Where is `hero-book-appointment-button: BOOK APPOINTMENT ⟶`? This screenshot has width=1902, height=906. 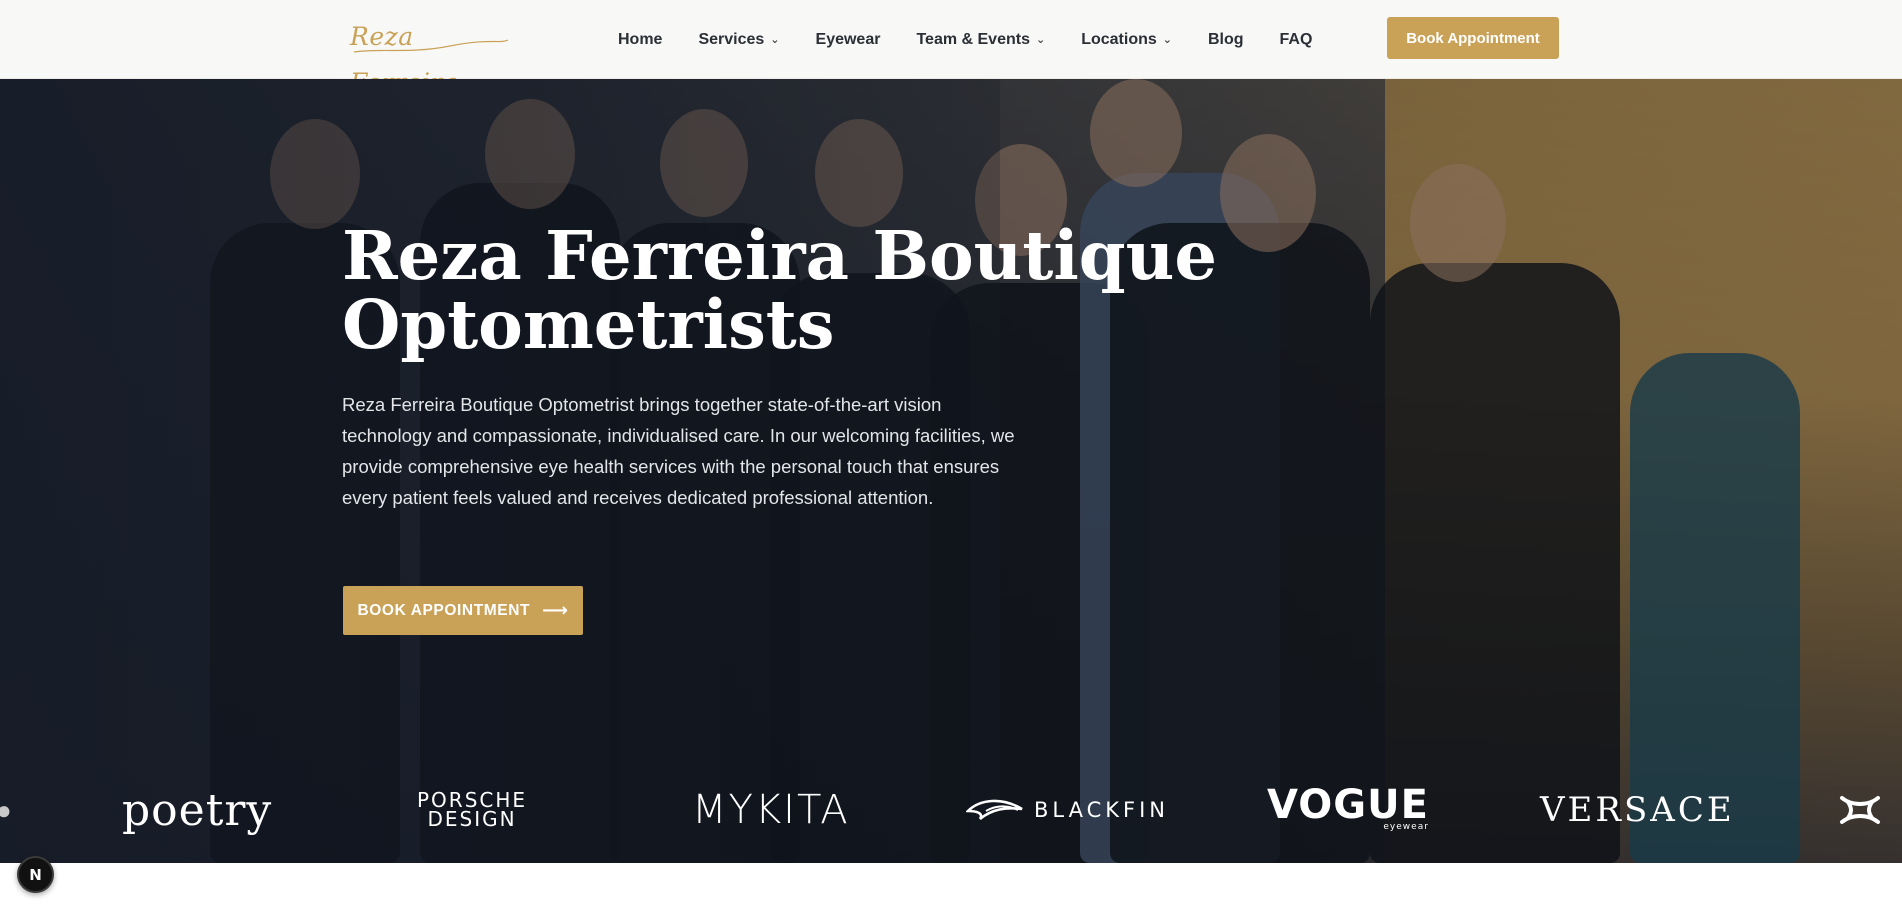
hero-book-appointment-button: BOOK APPOINTMENT ⟶ is located at coordinates (463, 610).